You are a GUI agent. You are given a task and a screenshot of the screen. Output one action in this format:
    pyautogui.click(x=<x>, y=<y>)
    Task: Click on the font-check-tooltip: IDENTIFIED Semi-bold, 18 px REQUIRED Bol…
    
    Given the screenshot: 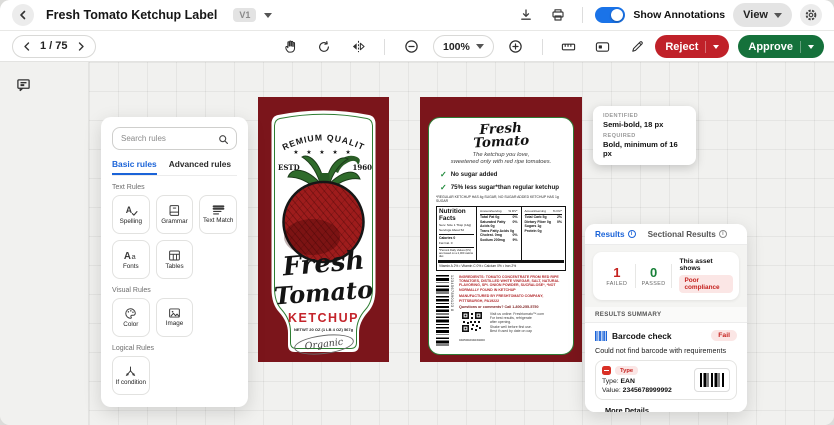 What is the action you would take?
    pyautogui.click(x=644, y=135)
    